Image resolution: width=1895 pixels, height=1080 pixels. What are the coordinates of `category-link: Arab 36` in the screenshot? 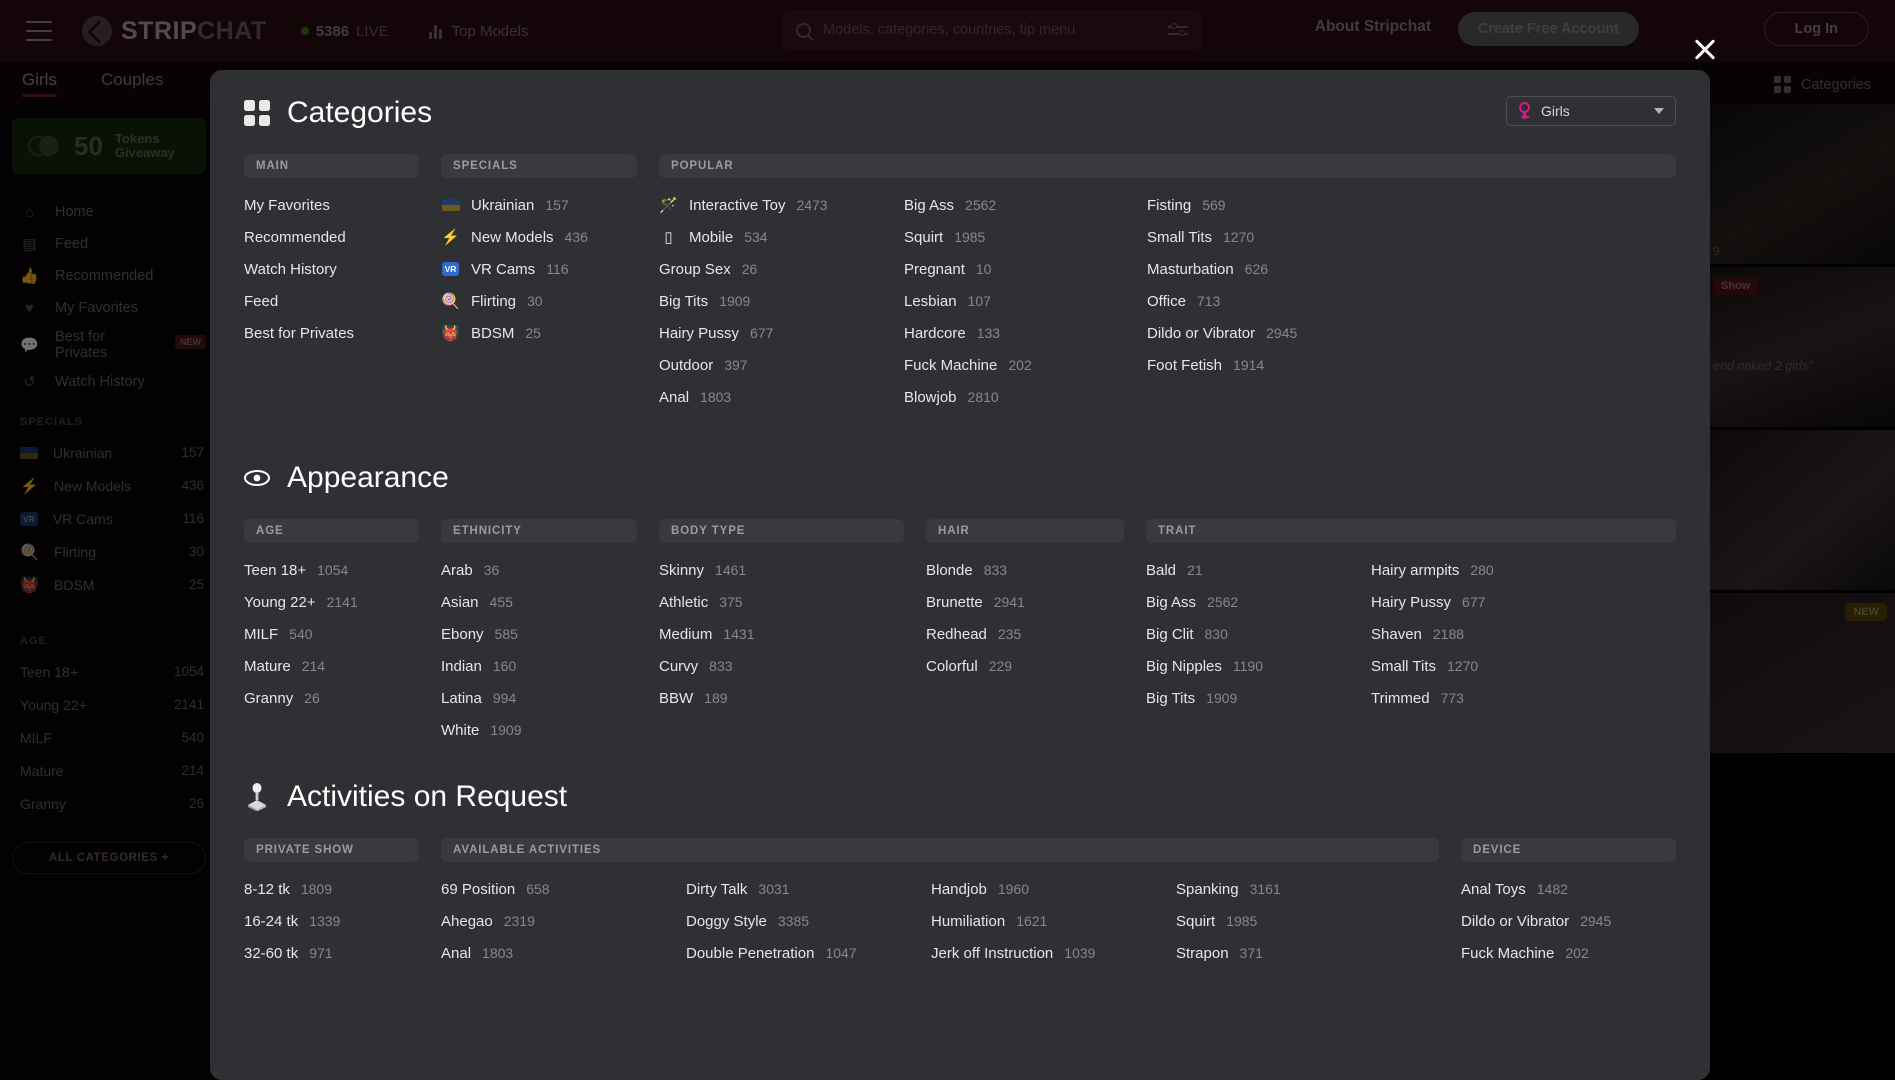 It's located at (539, 570).